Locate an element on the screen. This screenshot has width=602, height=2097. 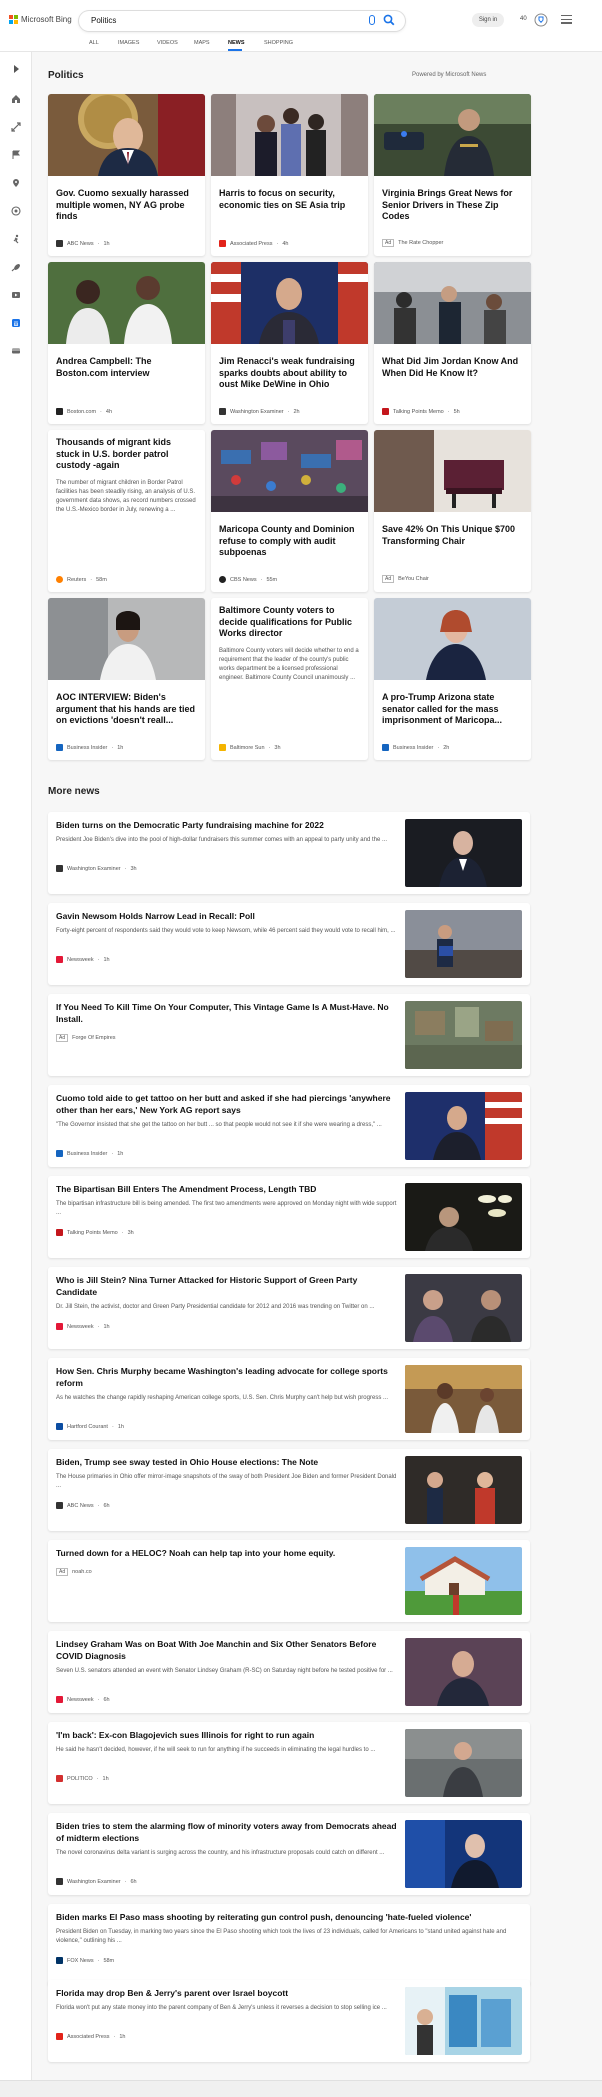
politics-building-icon is located at coordinates (16, 323).